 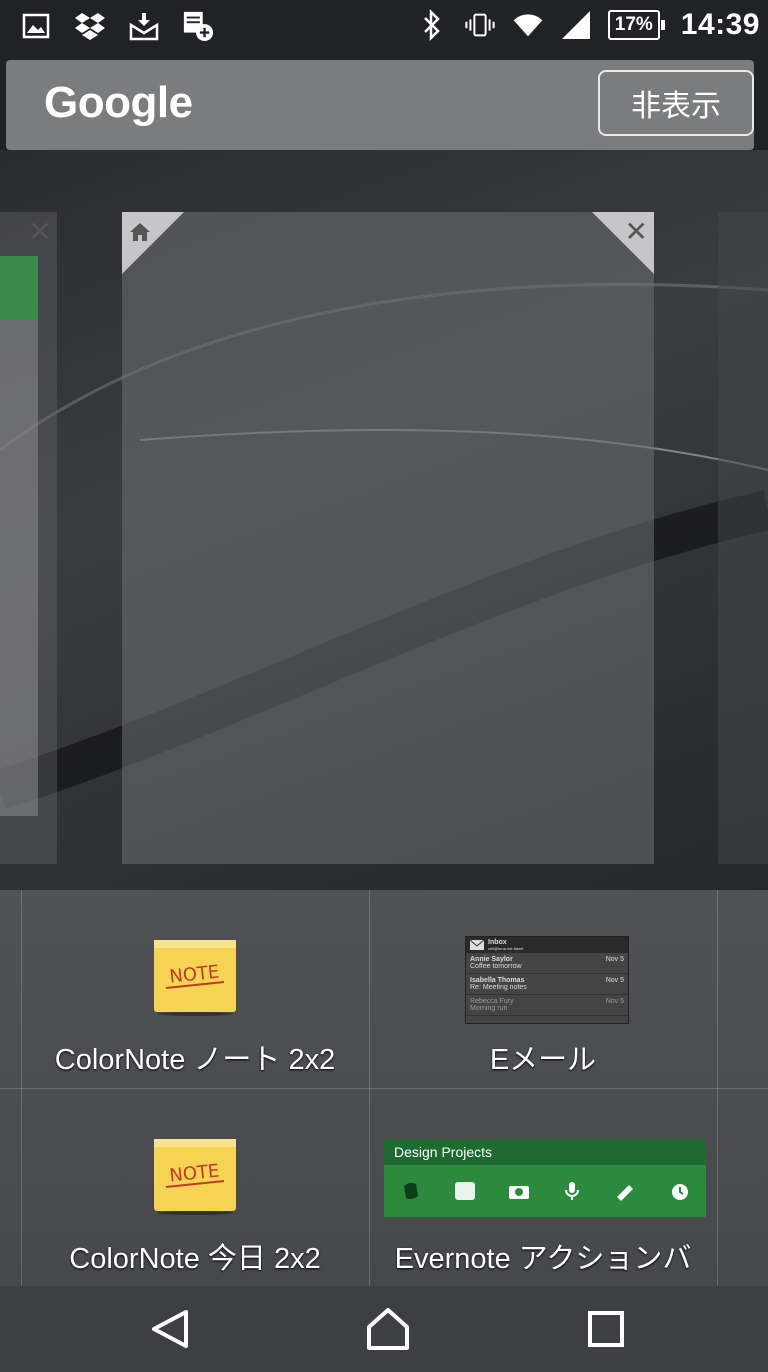 What do you see at coordinates (518, 1192) in the screenshot?
I see `camera-icon` at bounding box center [518, 1192].